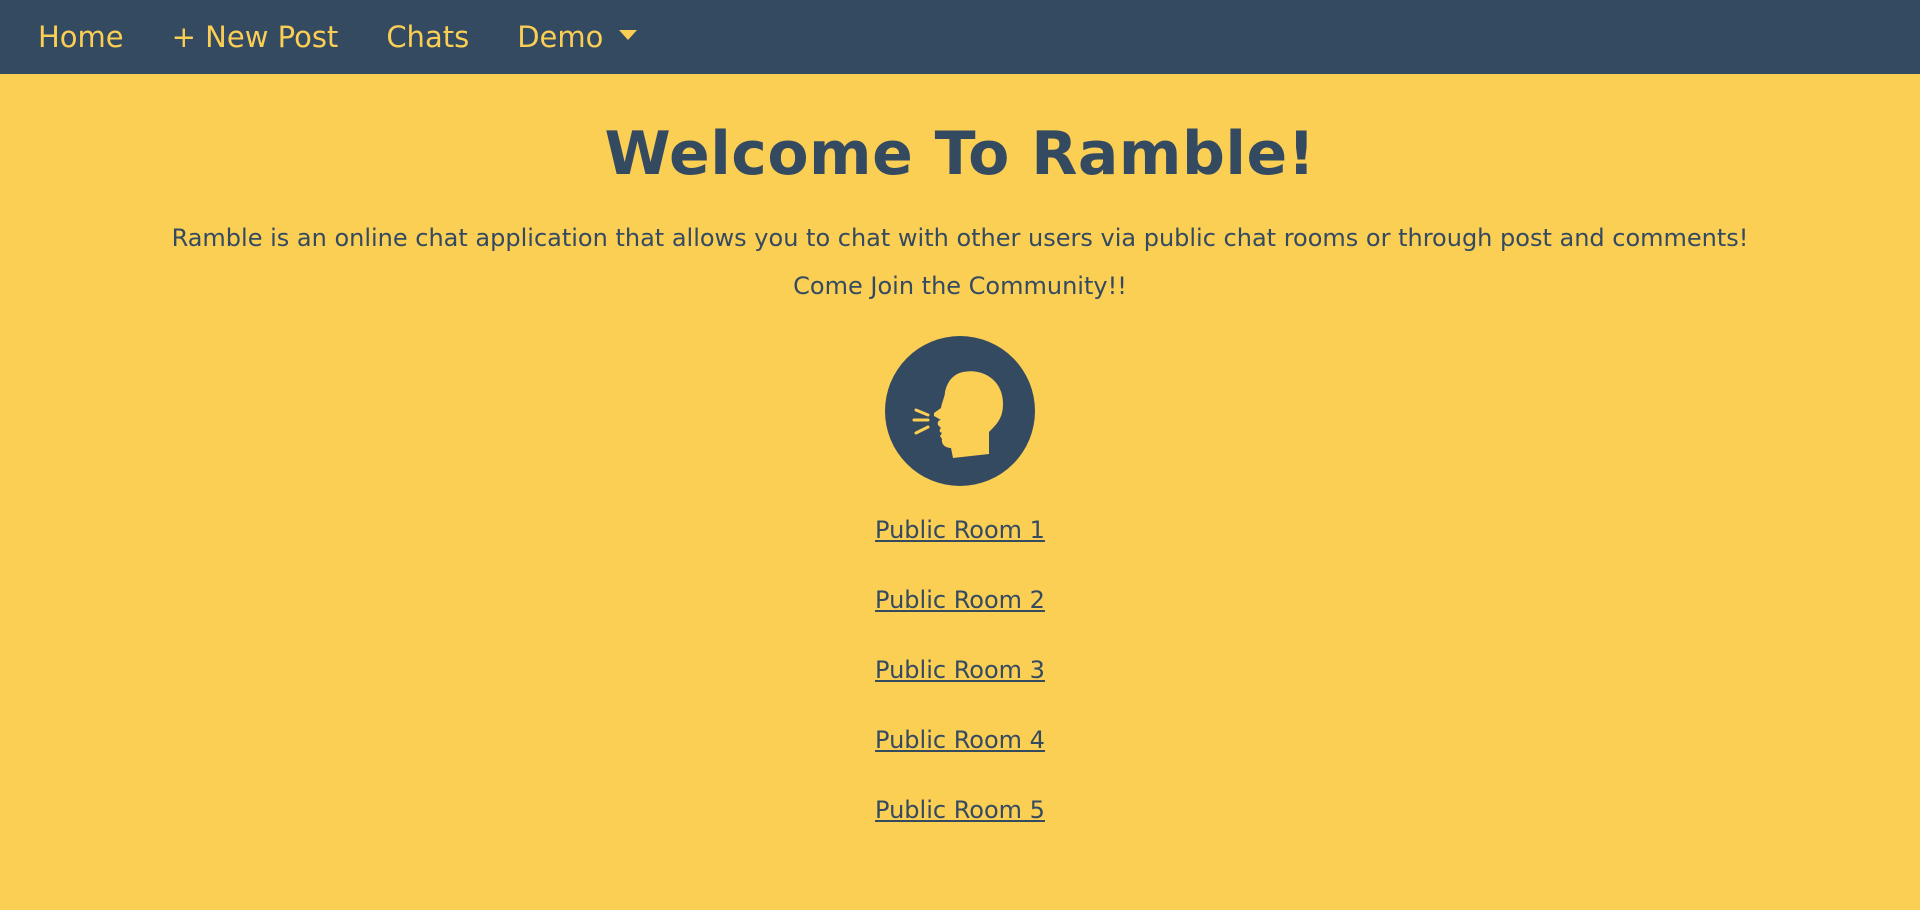  What do you see at coordinates (960, 670) in the screenshot?
I see `public-room-link-3: Public Room 3` at bounding box center [960, 670].